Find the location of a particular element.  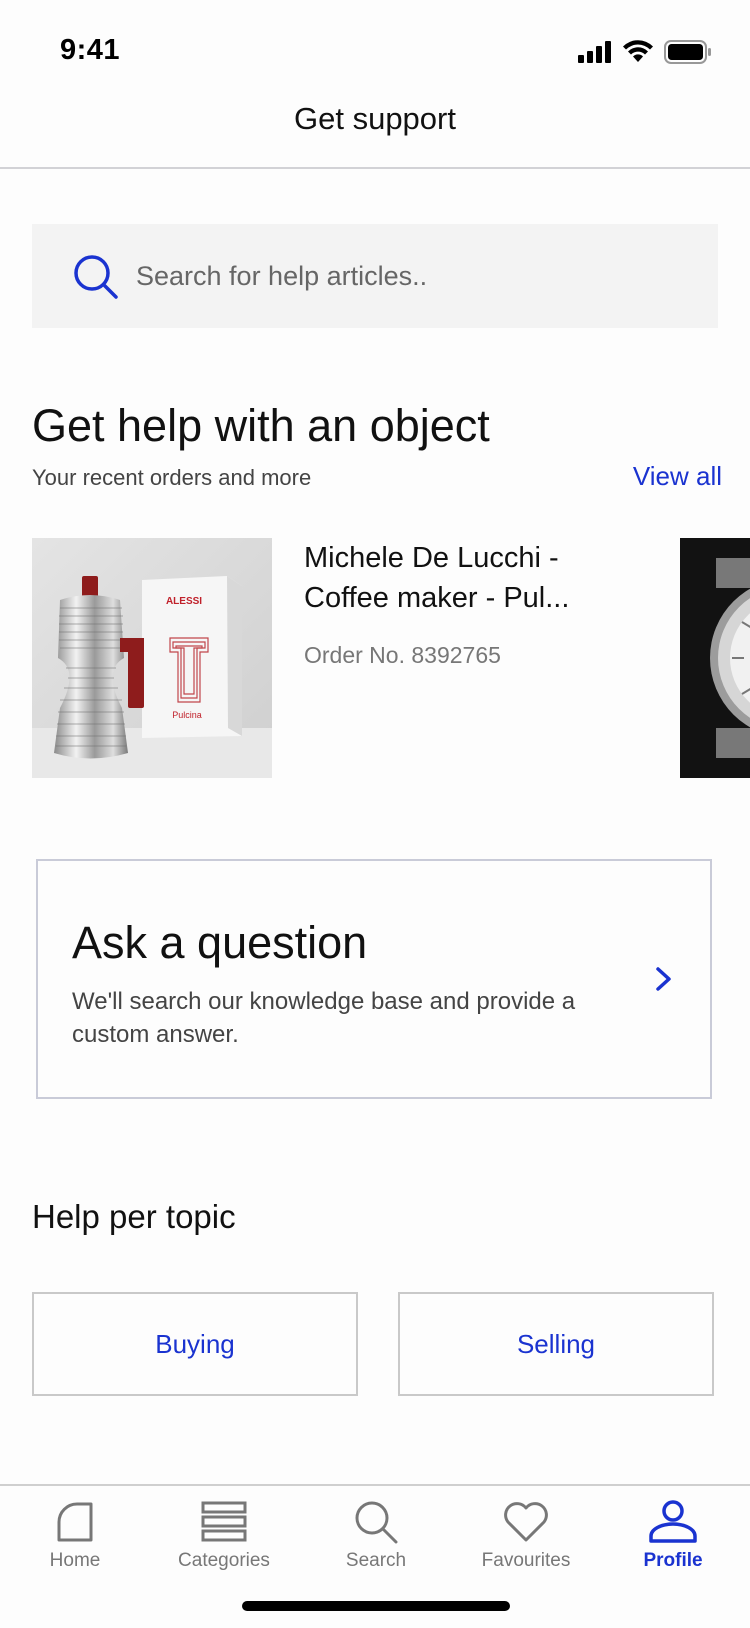

status-icons is located at coordinates (645, 52).